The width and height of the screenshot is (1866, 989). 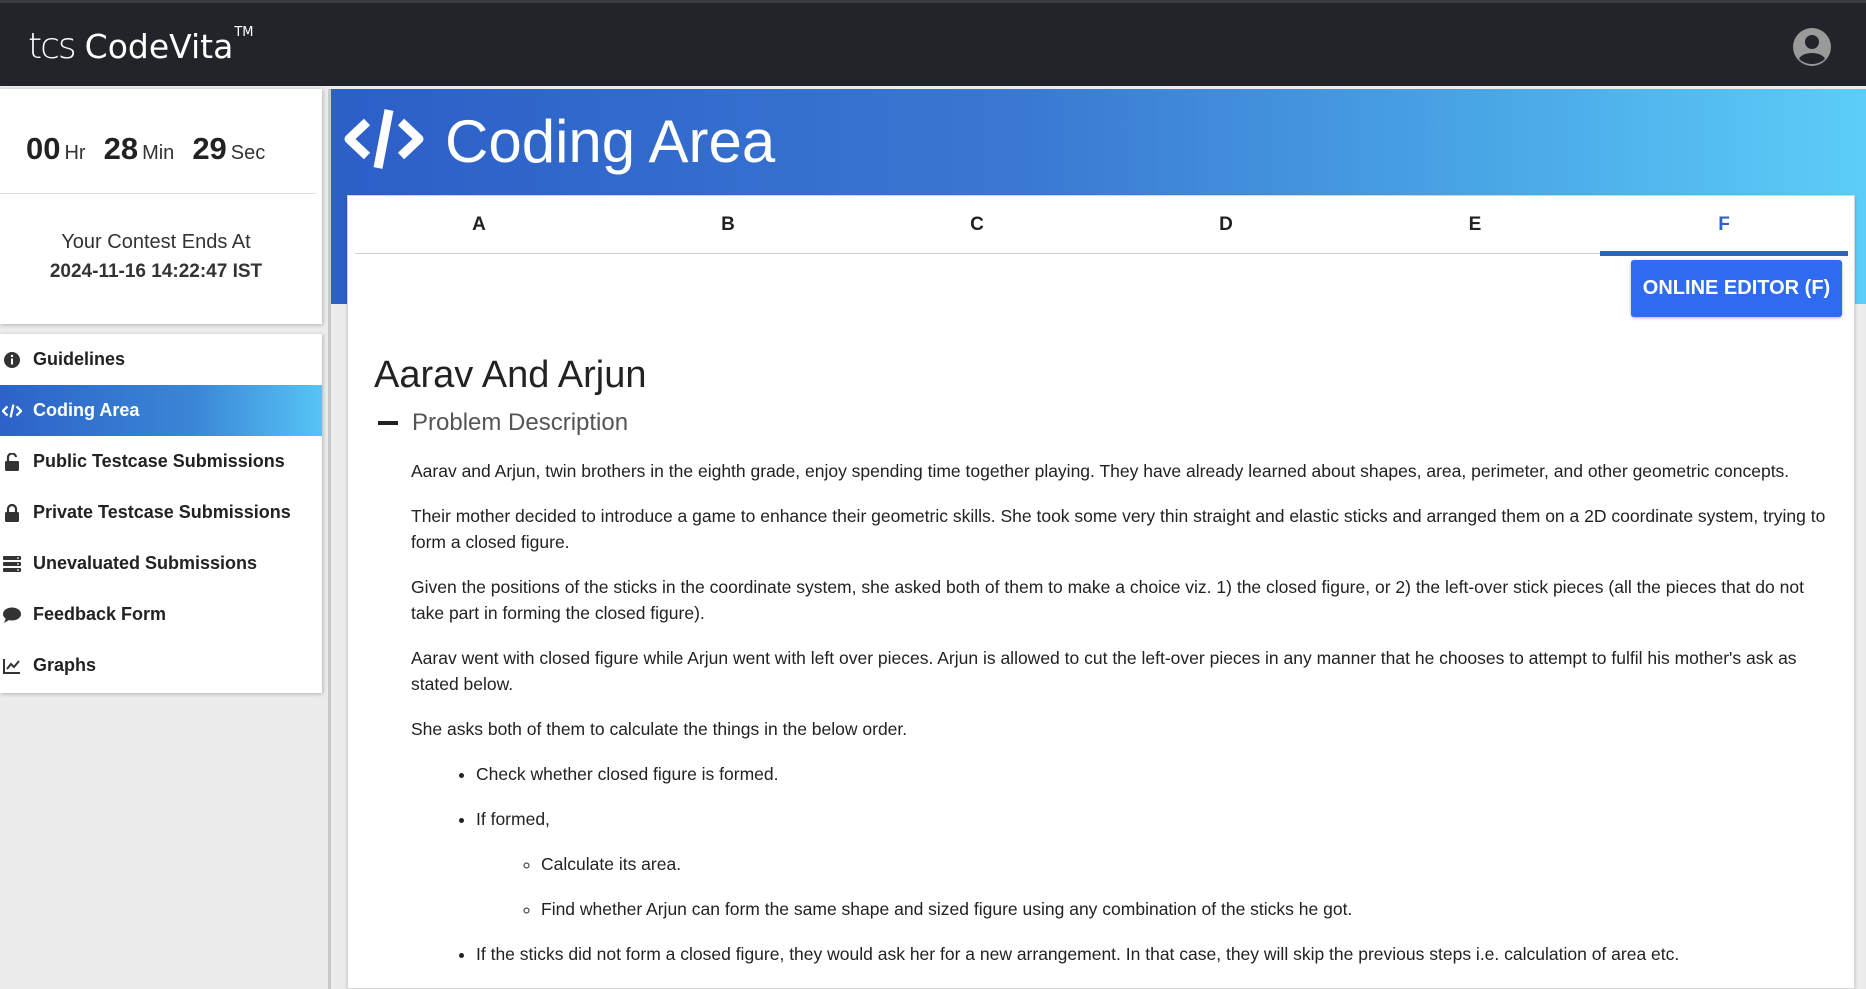 What do you see at coordinates (1475, 225) in the screenshot?
I see `tab-e: E` at bounding box center [1475, 225].